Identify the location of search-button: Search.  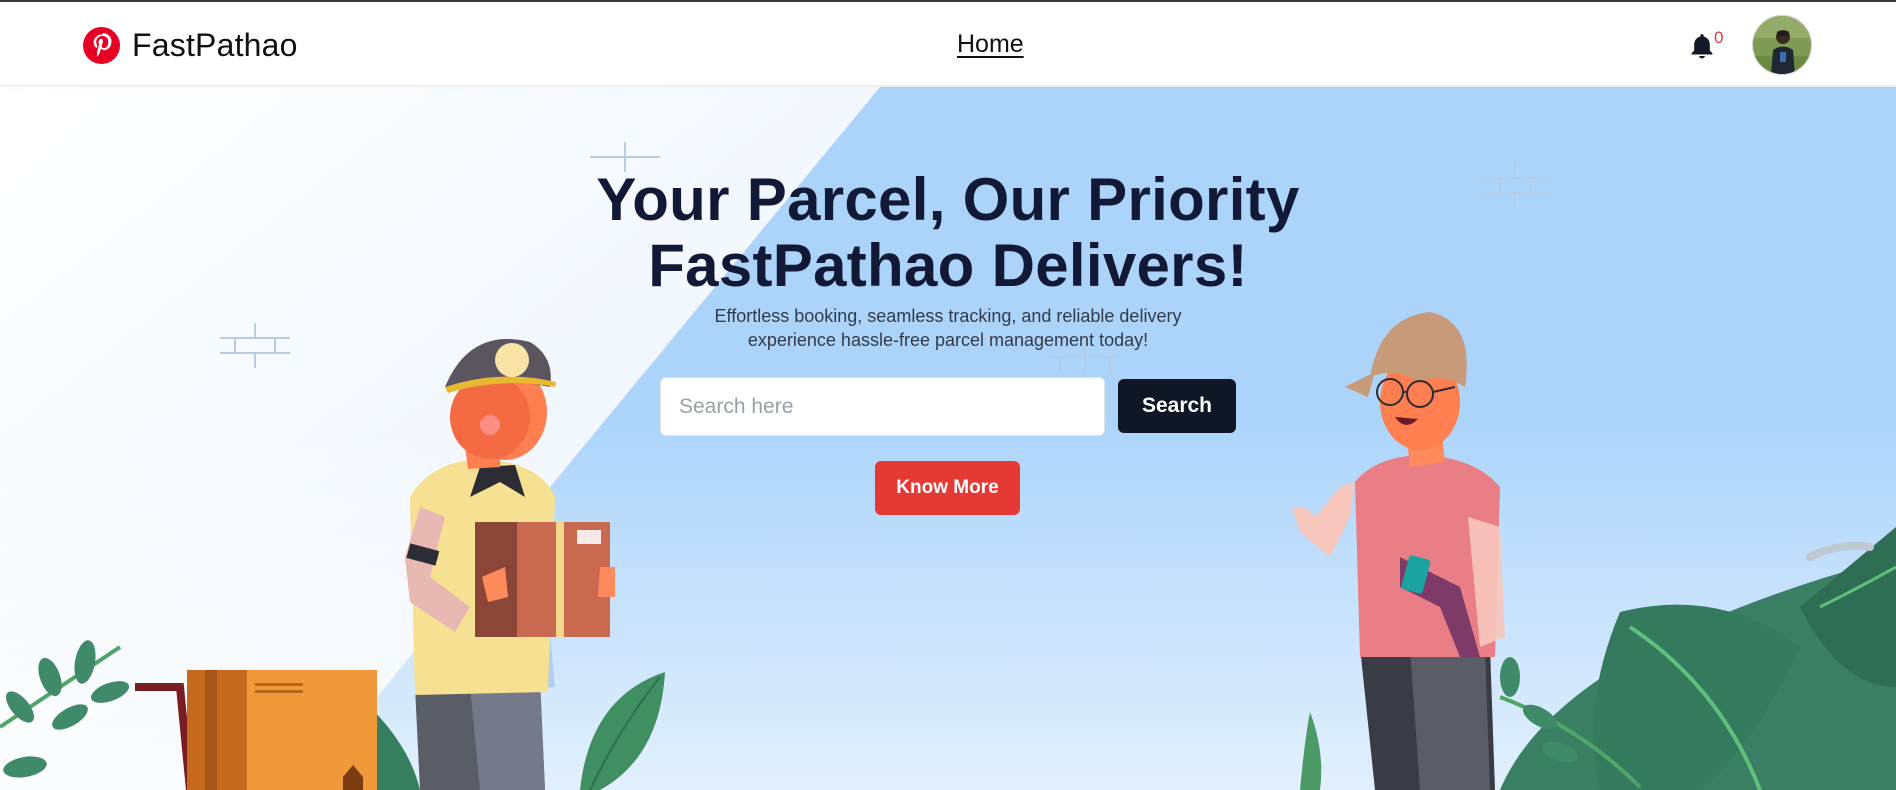
(1177, 406).